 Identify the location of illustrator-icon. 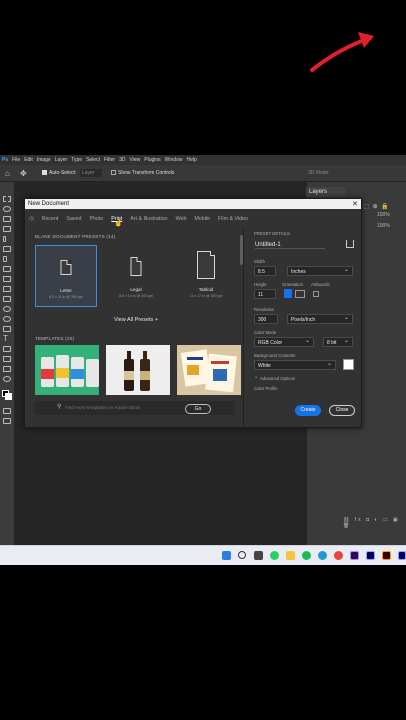
(386, 555).